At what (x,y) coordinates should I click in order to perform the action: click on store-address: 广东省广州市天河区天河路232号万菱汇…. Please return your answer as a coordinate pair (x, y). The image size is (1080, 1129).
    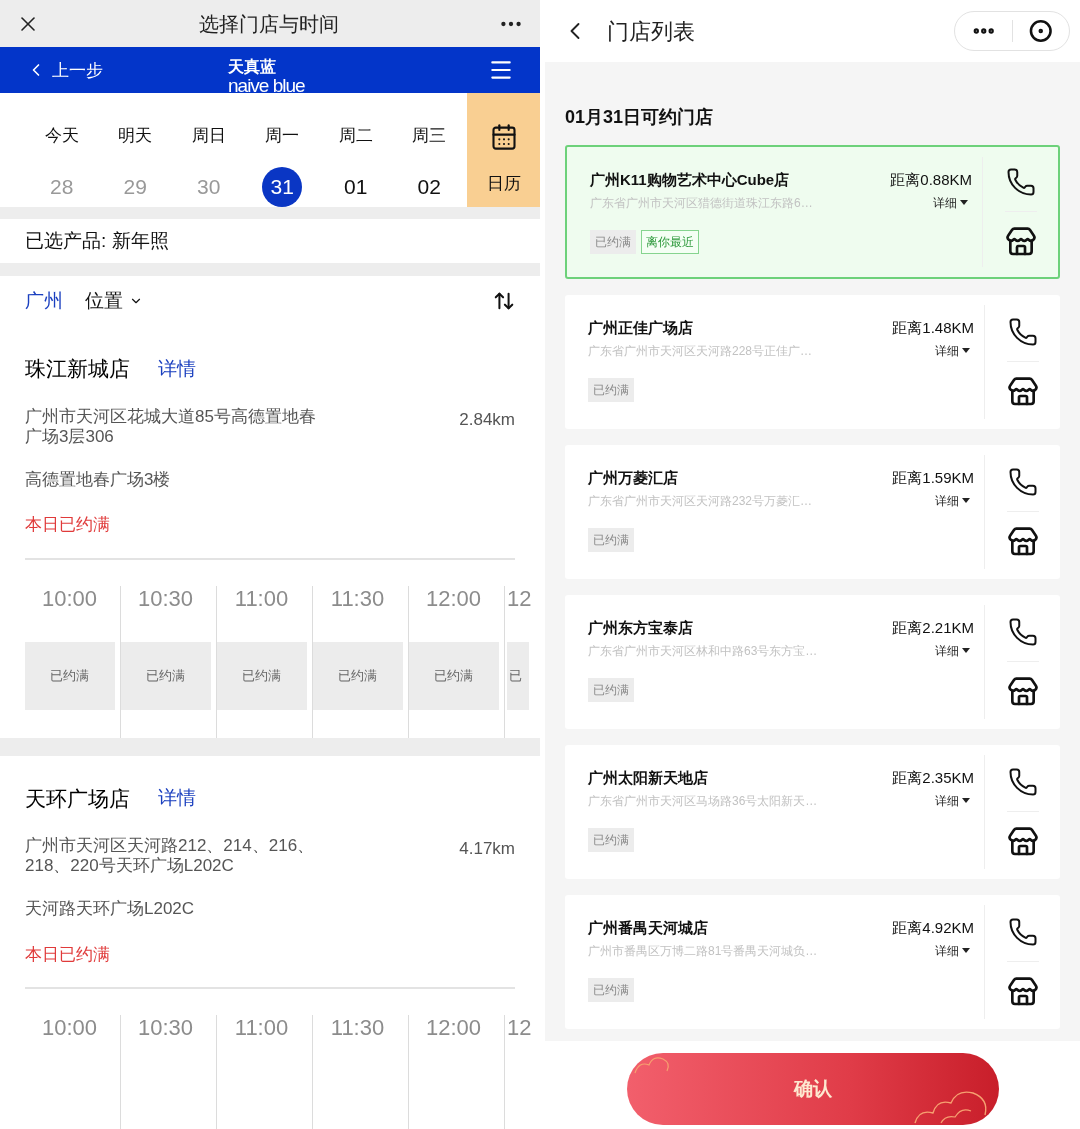
    Looking at the image, I should click on (700, 501).